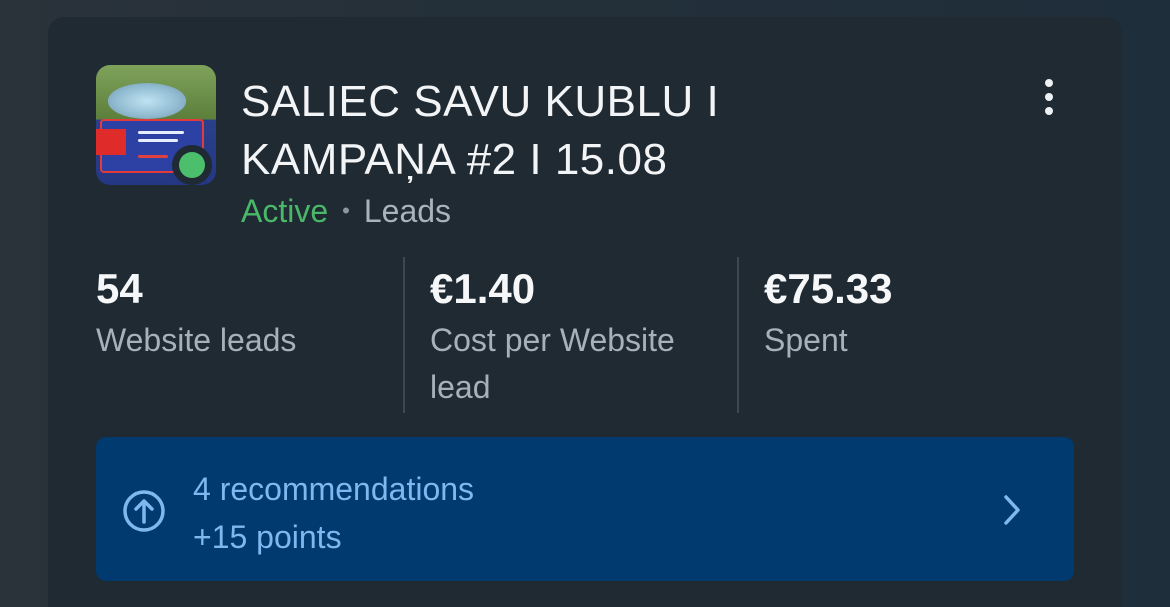 The height and width of the screenshot is (607, 1170). Describe the element at coordinates (192, 165) in the screenshot. I see `status-dot-icon` at that location.